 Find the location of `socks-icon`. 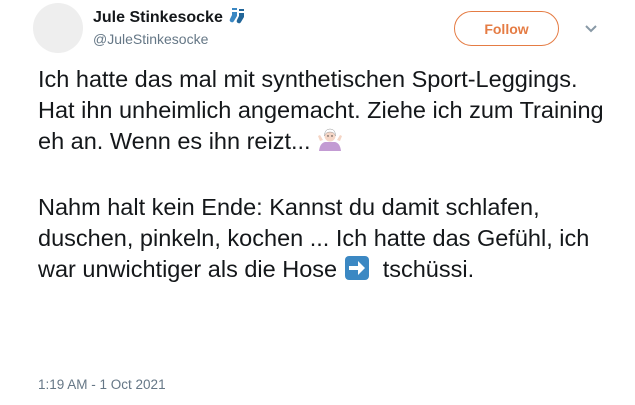

socks-icon is located at coordinates (238, 18).